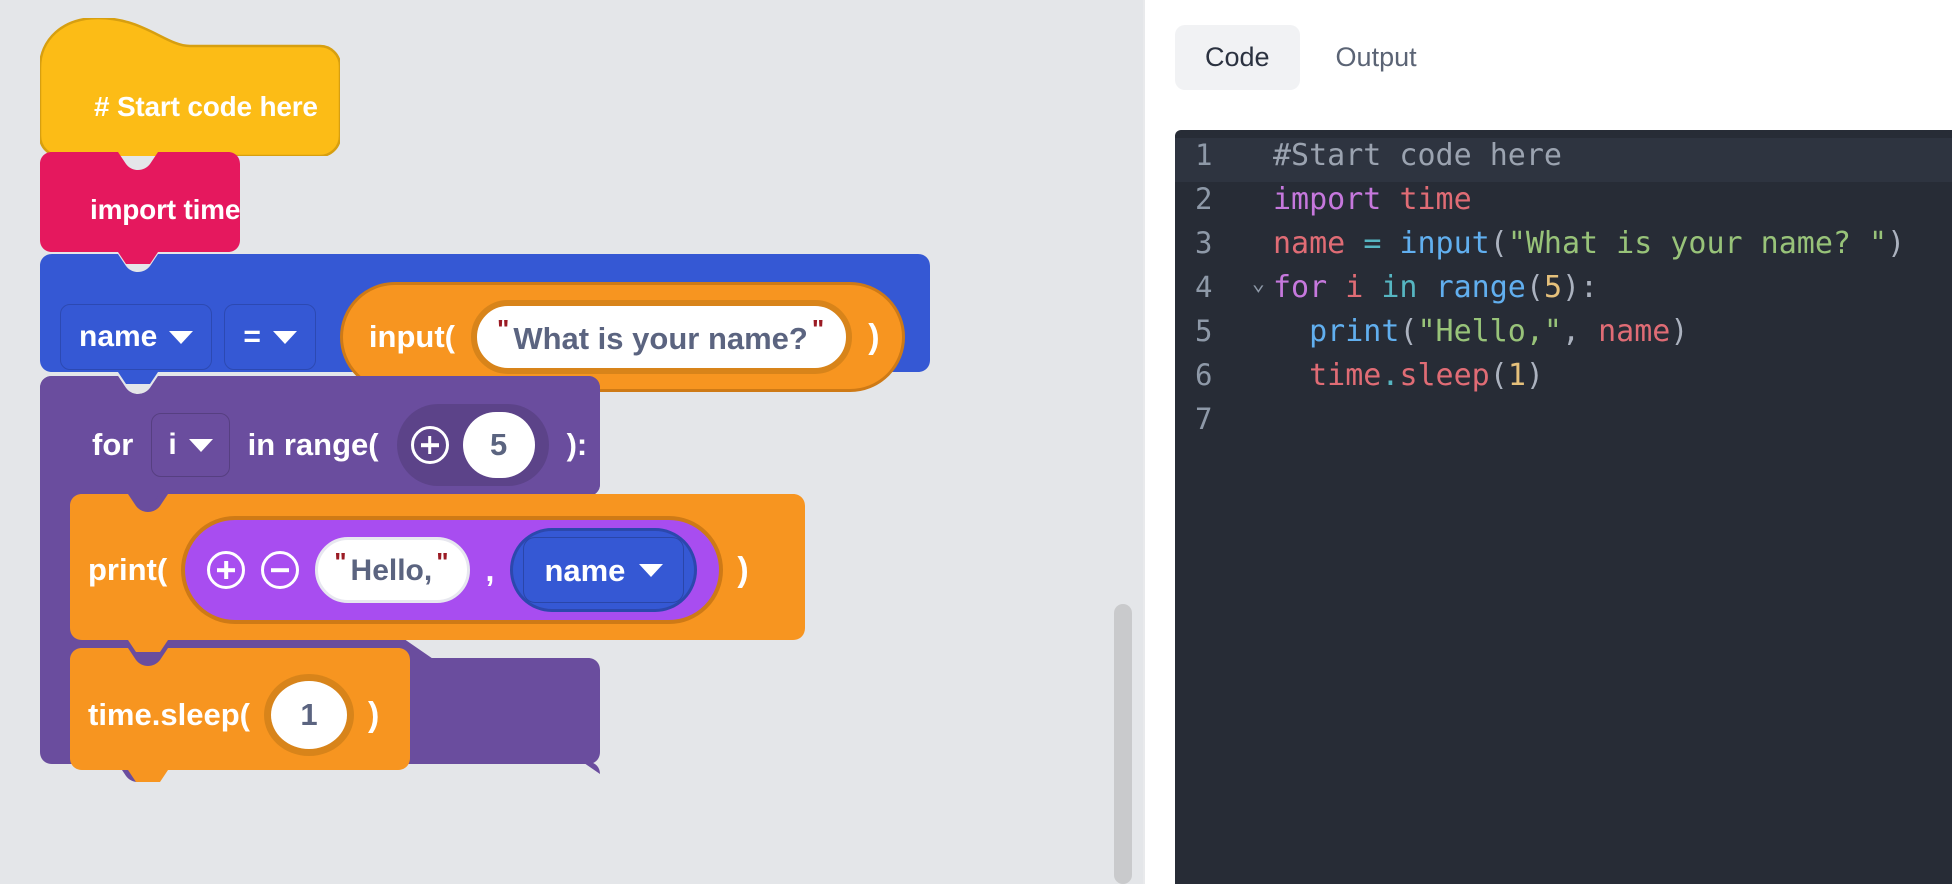 The width and height of the screenshot is (1952, 884). What do you see at coordinates (172, 444) in the screenshot?
I see `loop-variable-label: i` at bounding box center [172, 444].